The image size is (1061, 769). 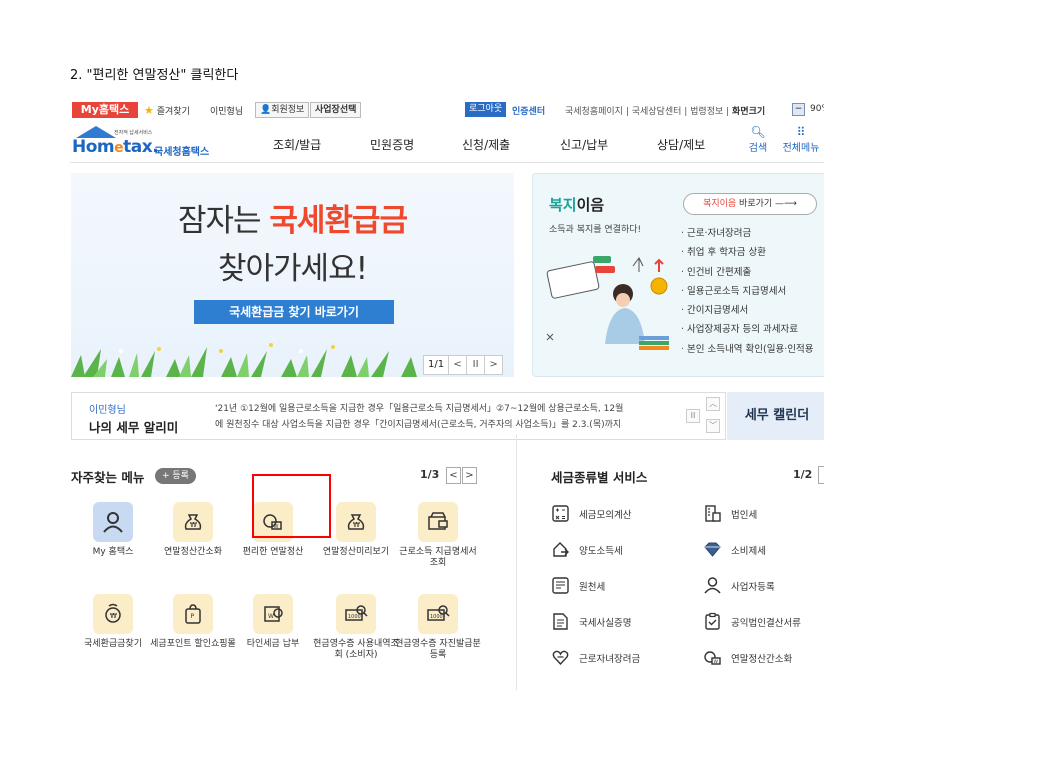 What do you see at coordinates (453, 475) in the screenshot?
I see `frequent-prev-button: <` at bounding box center [453, 475].